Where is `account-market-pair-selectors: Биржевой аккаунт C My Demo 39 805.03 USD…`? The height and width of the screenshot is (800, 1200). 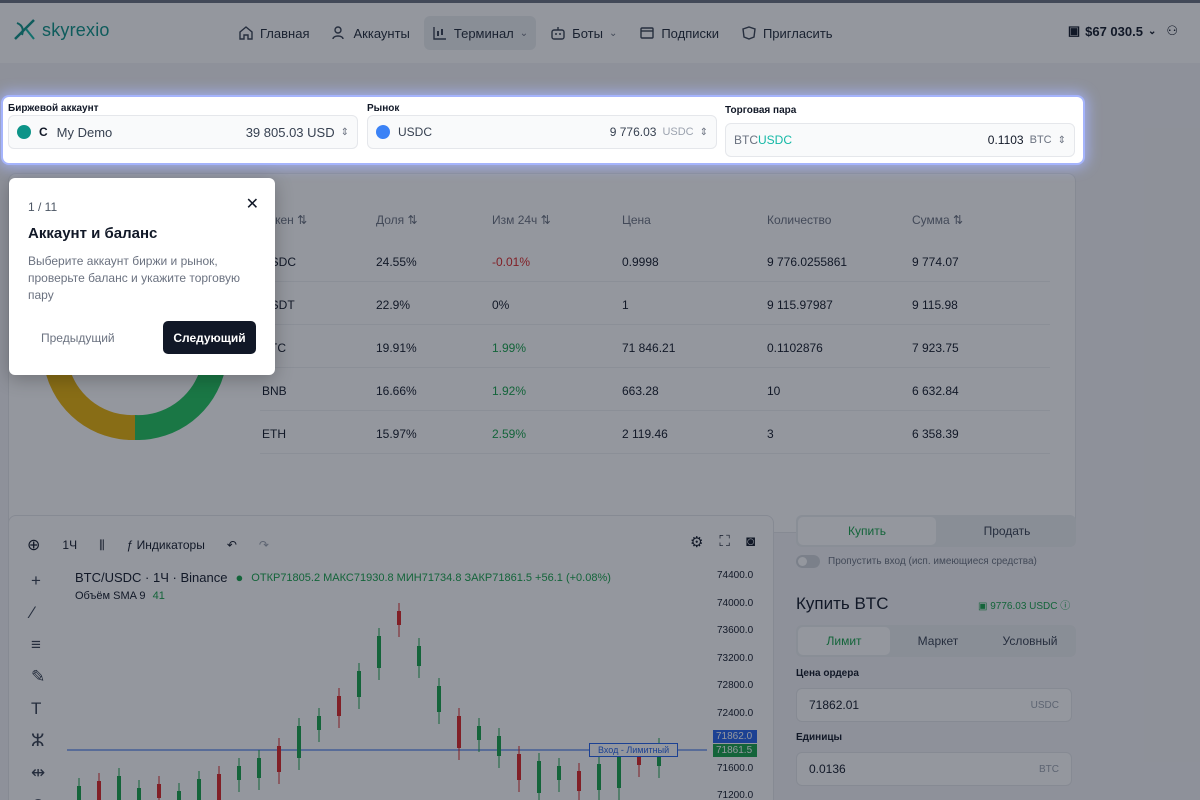
account-market-pair-selectors: Биржевой аккаунт C My Demo 39 805.03 USD… is located at coordinates (543, 130).